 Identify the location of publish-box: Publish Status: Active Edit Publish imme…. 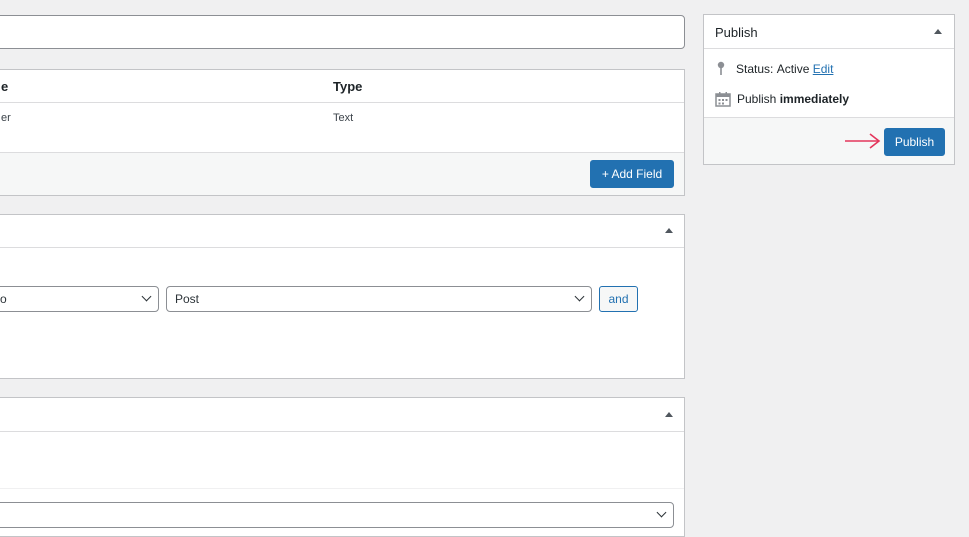
(829, 89).